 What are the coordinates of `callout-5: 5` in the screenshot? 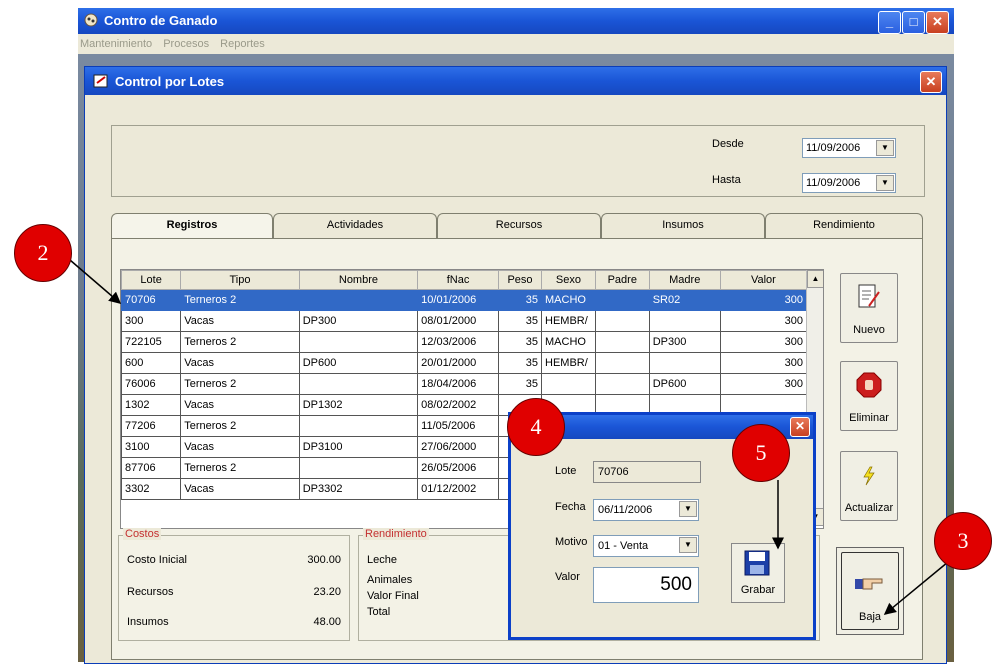 It's located at (761, 453).